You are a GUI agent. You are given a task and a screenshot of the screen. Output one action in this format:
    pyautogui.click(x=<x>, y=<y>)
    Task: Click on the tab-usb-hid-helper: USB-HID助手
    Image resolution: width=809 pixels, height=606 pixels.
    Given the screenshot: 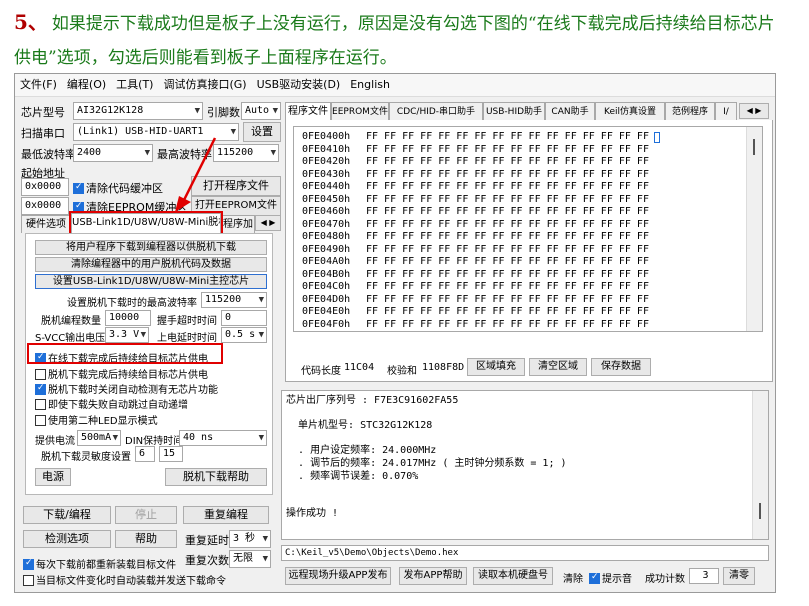 What is the action you would take?
    pyautogui.click(x=514, y=111)
    